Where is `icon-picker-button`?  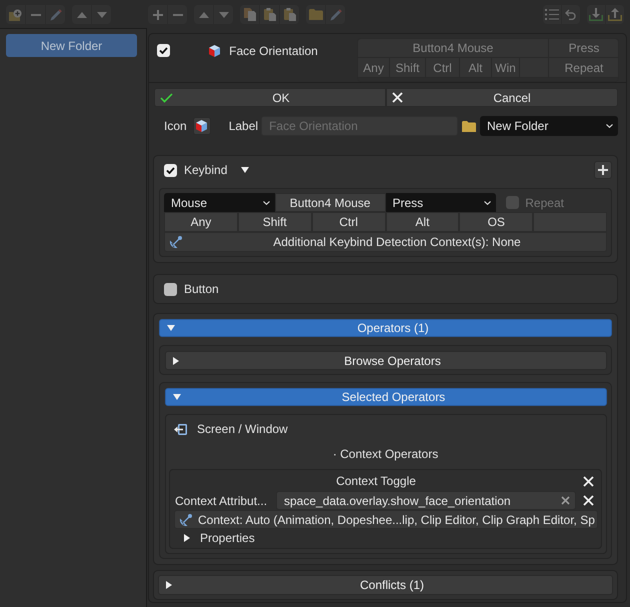 icon-picker-button is located at coordinates (201, 126).